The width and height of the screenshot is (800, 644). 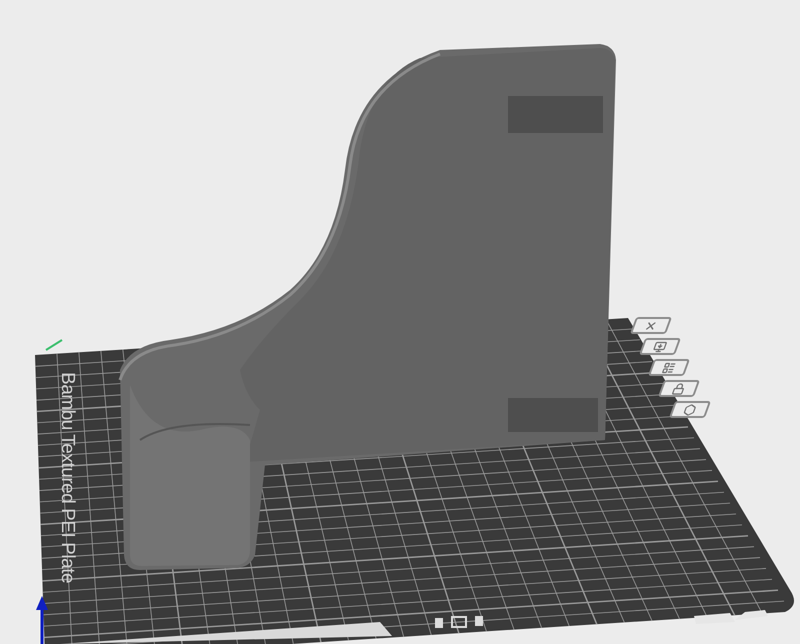 What do you see at coordinates (651, 325) in the screenshot?
I see `close-plate-button` at bounding box center [651, 325].